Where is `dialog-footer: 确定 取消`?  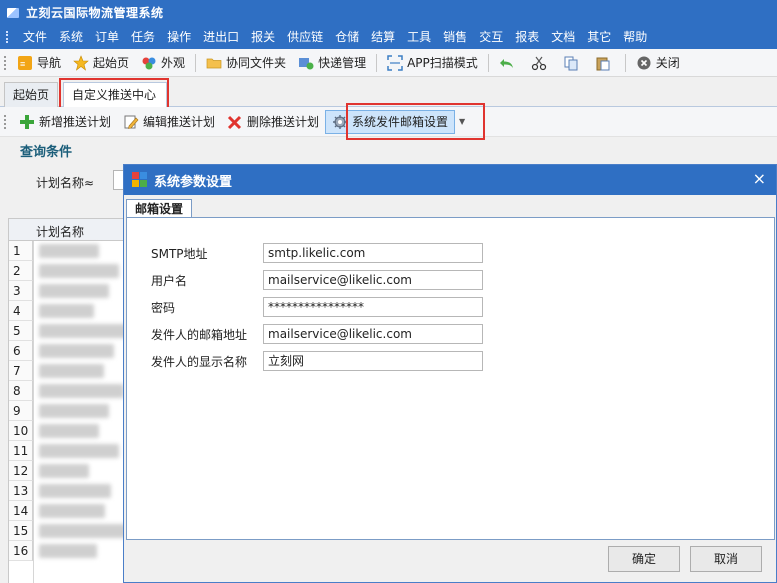 dialog-footer: 确定 取消 is located at coordinates (450, 562).